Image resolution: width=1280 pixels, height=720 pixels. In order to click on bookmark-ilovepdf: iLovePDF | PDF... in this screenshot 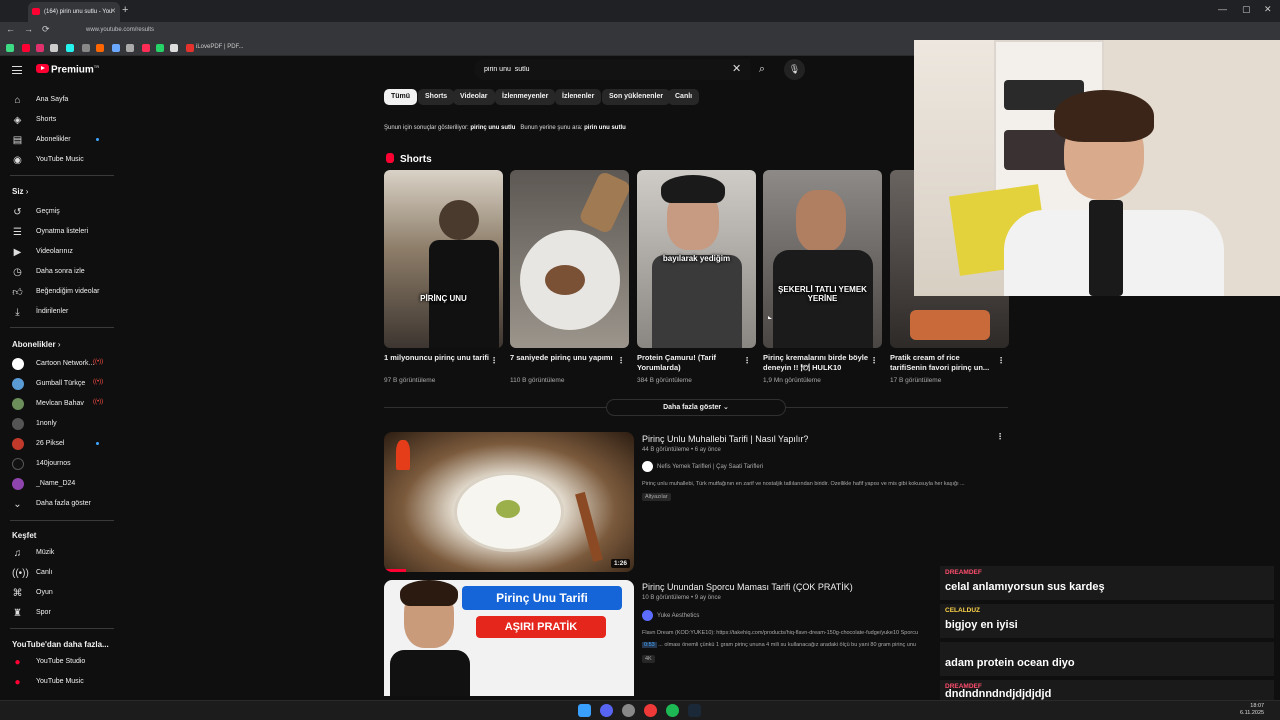, I will do `click(220, 47)`.